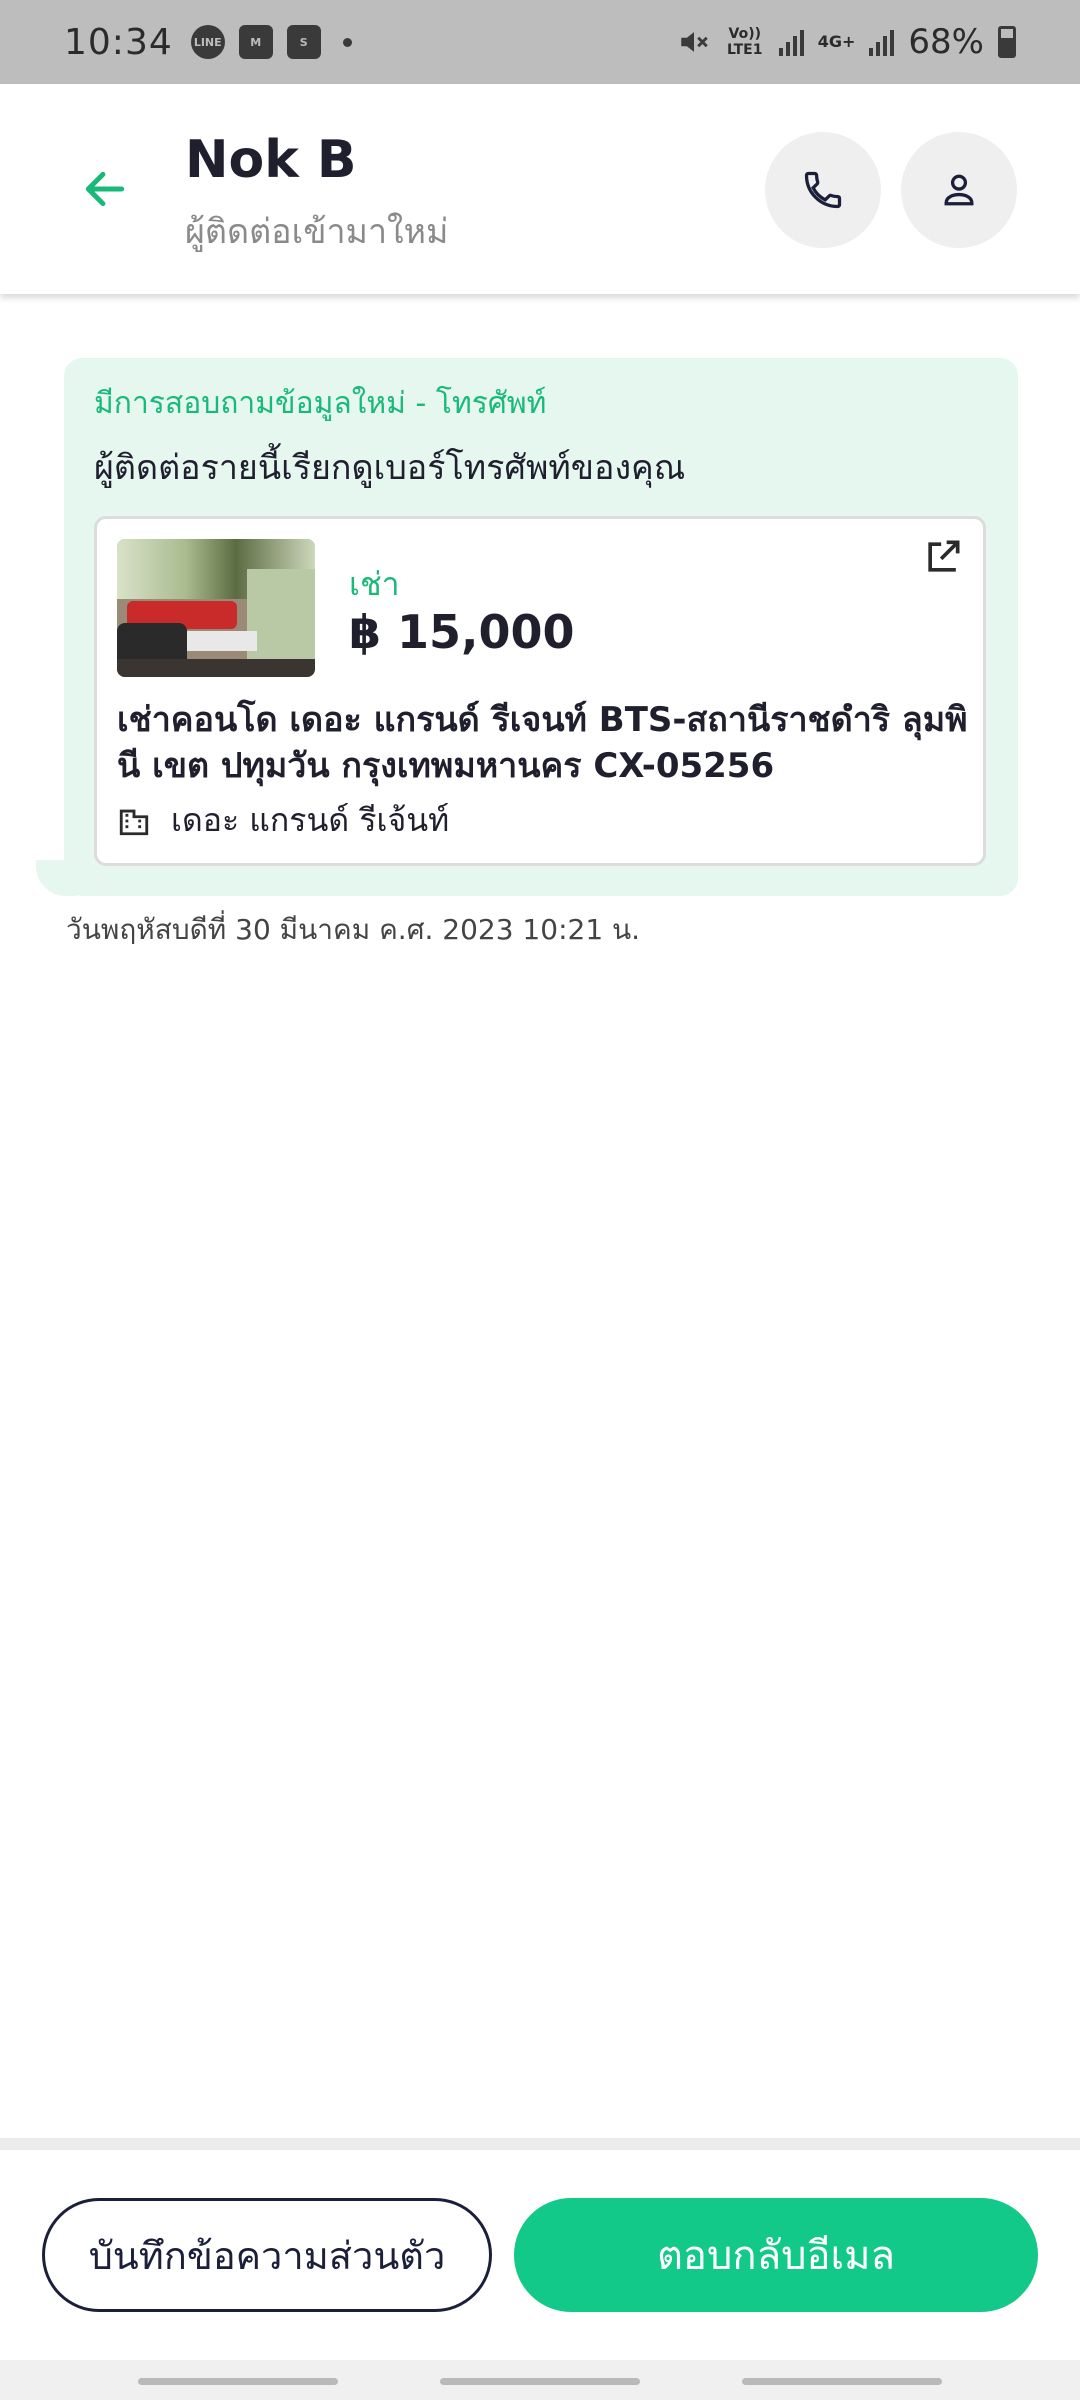  I want to click on arrow-left-icon, so click(105, 189).